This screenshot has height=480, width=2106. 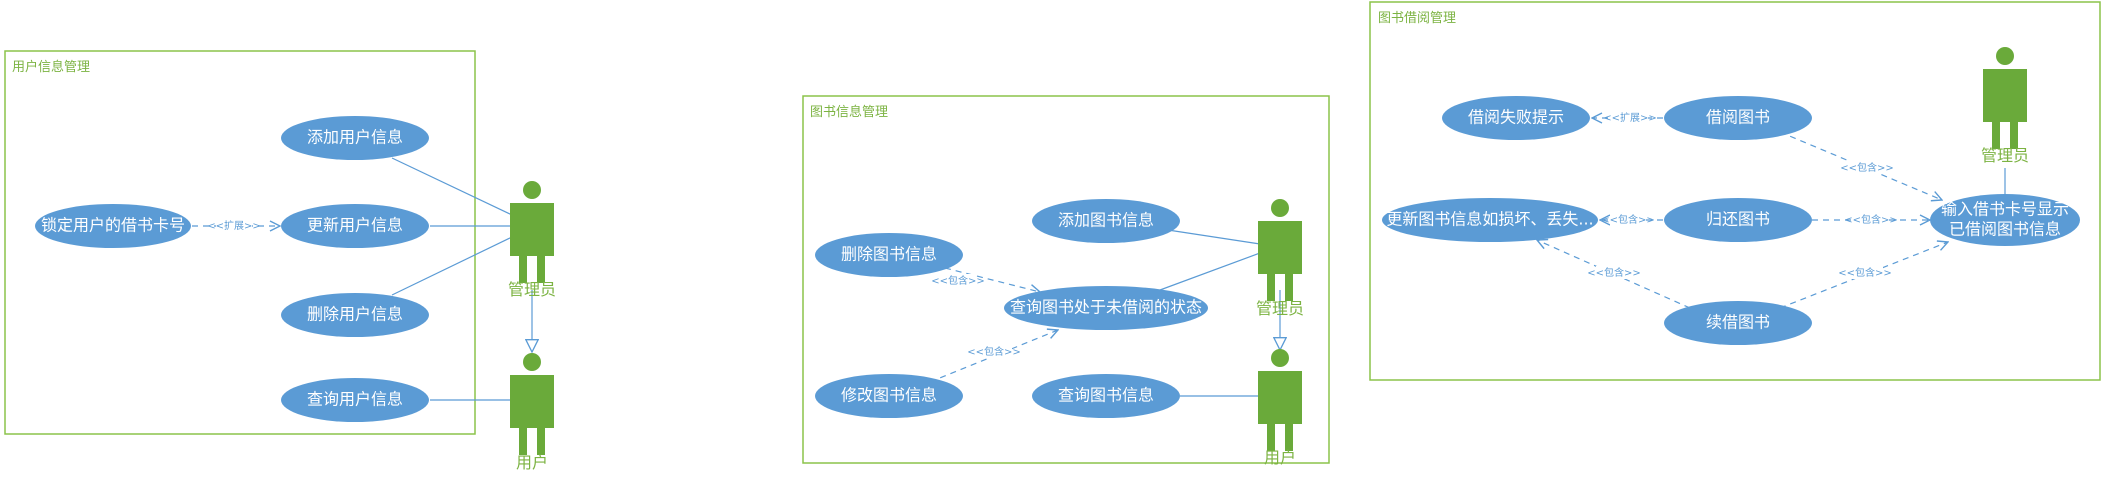 I want to click on svg-text: 更新用户信息, so click(x=355, y=225).